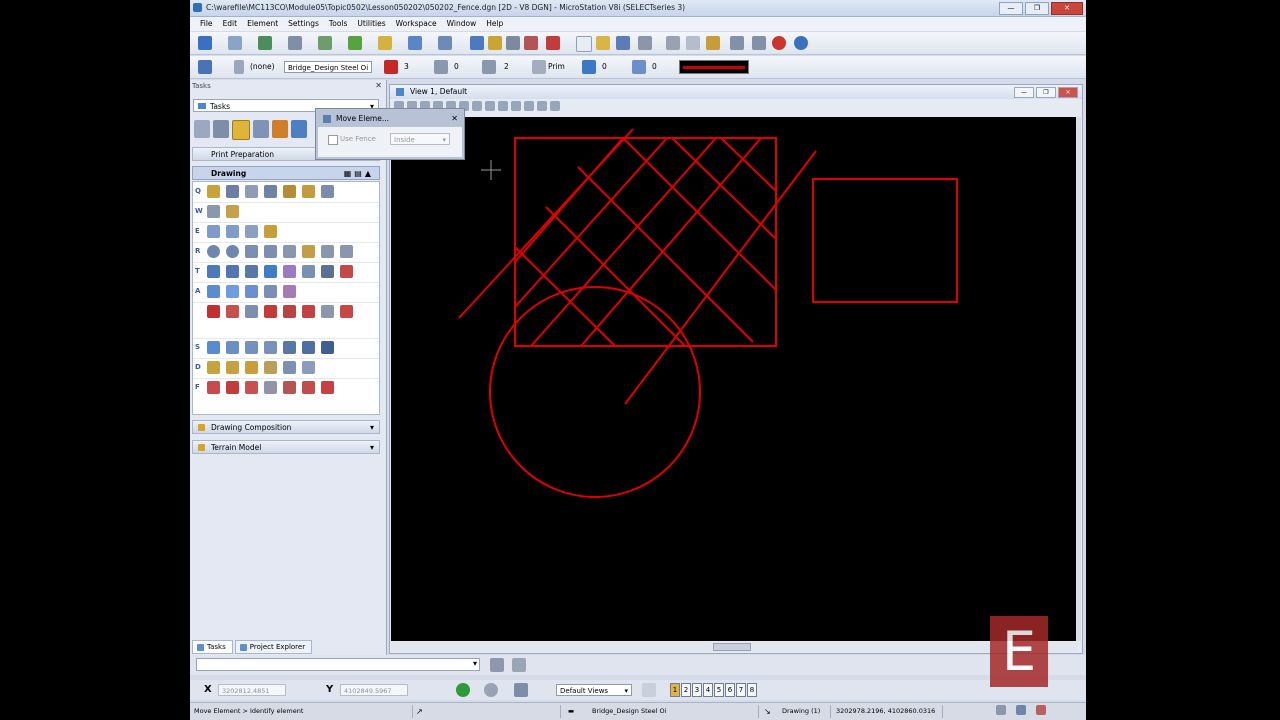 This screenshot has height=720, width=1280. Describe the element at coordinates (1037, 8) in the screenshot. I see `maximize-button: ❐` at that location.